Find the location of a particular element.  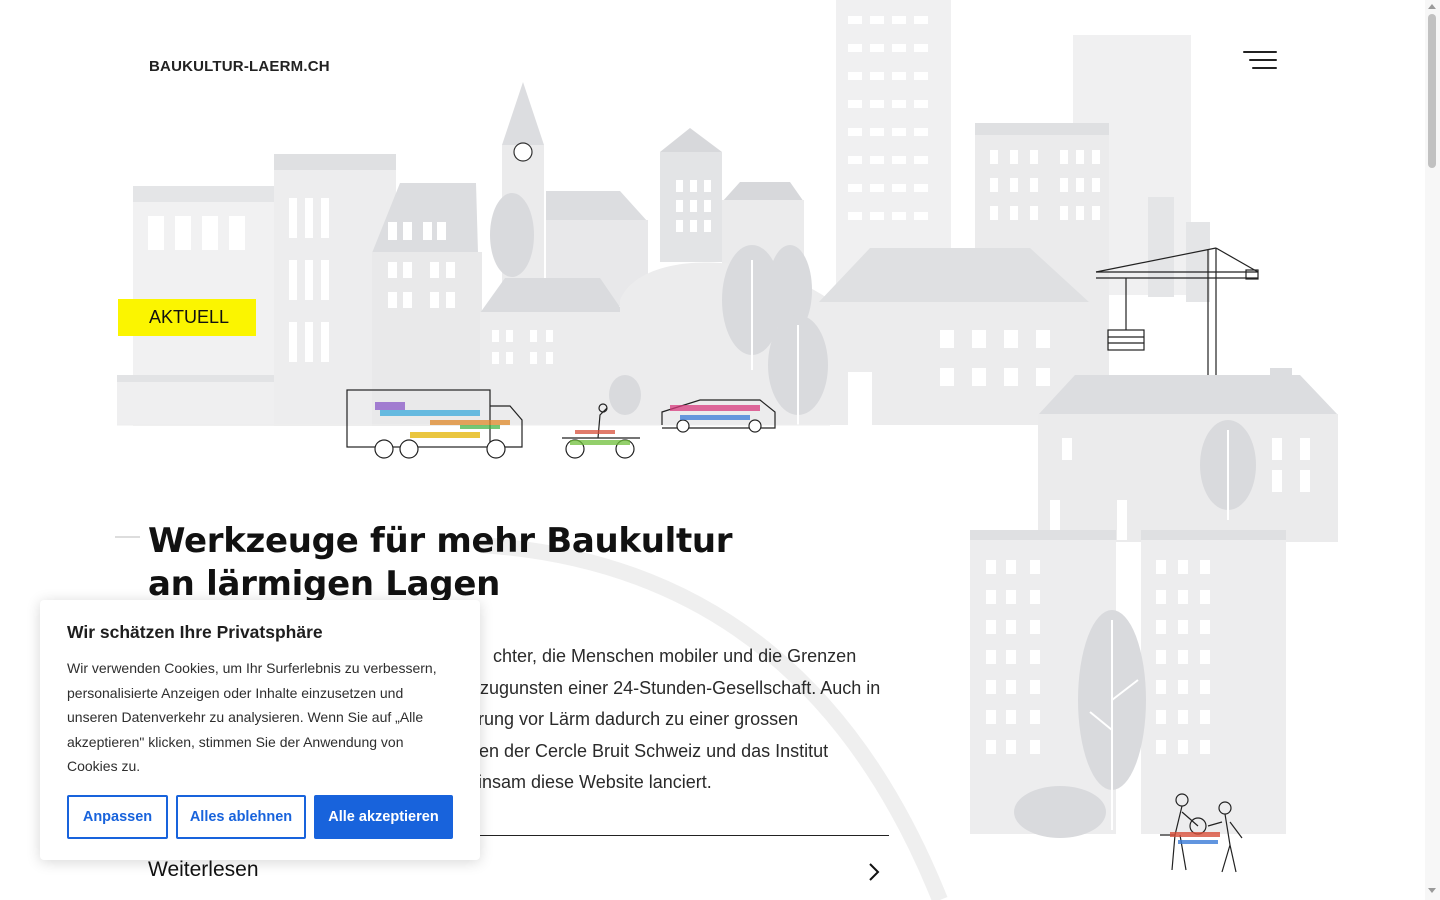

page-title-line: Werkzeuge für mehr Baukultur is located at coordinates (440, 541).